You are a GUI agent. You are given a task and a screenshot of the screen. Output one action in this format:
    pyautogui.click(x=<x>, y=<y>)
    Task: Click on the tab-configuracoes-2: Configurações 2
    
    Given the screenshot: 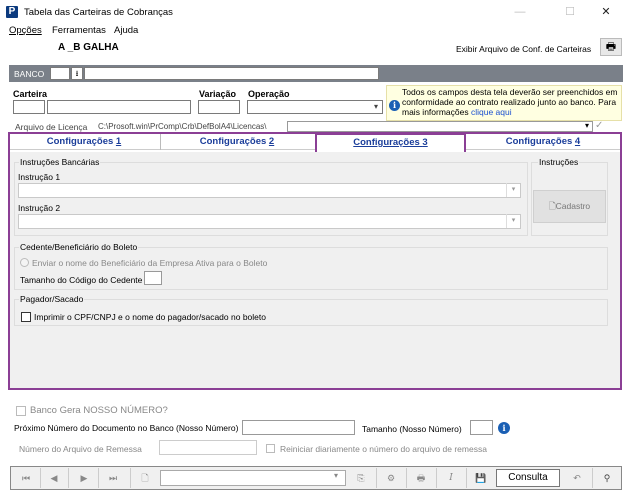 What is the action you would take?
    pyautogui.click(x=237, y=142)
    